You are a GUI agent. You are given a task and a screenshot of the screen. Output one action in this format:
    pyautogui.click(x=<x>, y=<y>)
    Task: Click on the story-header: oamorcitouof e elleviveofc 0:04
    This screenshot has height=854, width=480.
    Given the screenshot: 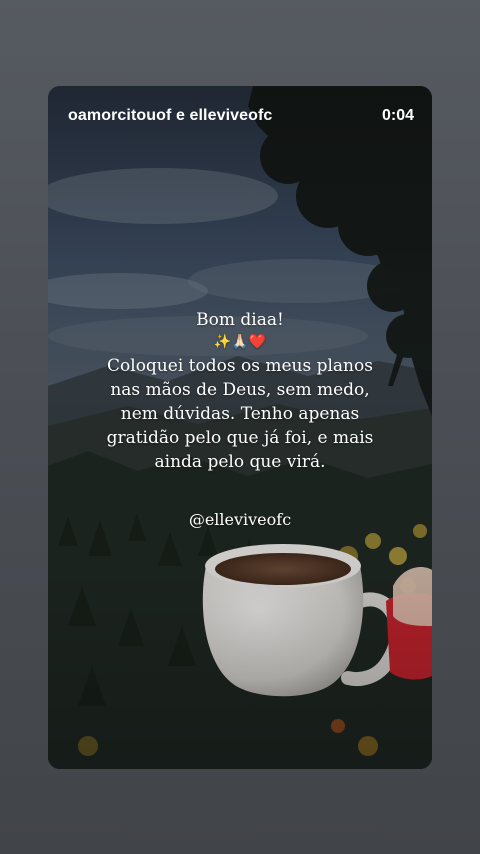 What is the action you would take?
    pyautogui.click(x=240, y=116)
    